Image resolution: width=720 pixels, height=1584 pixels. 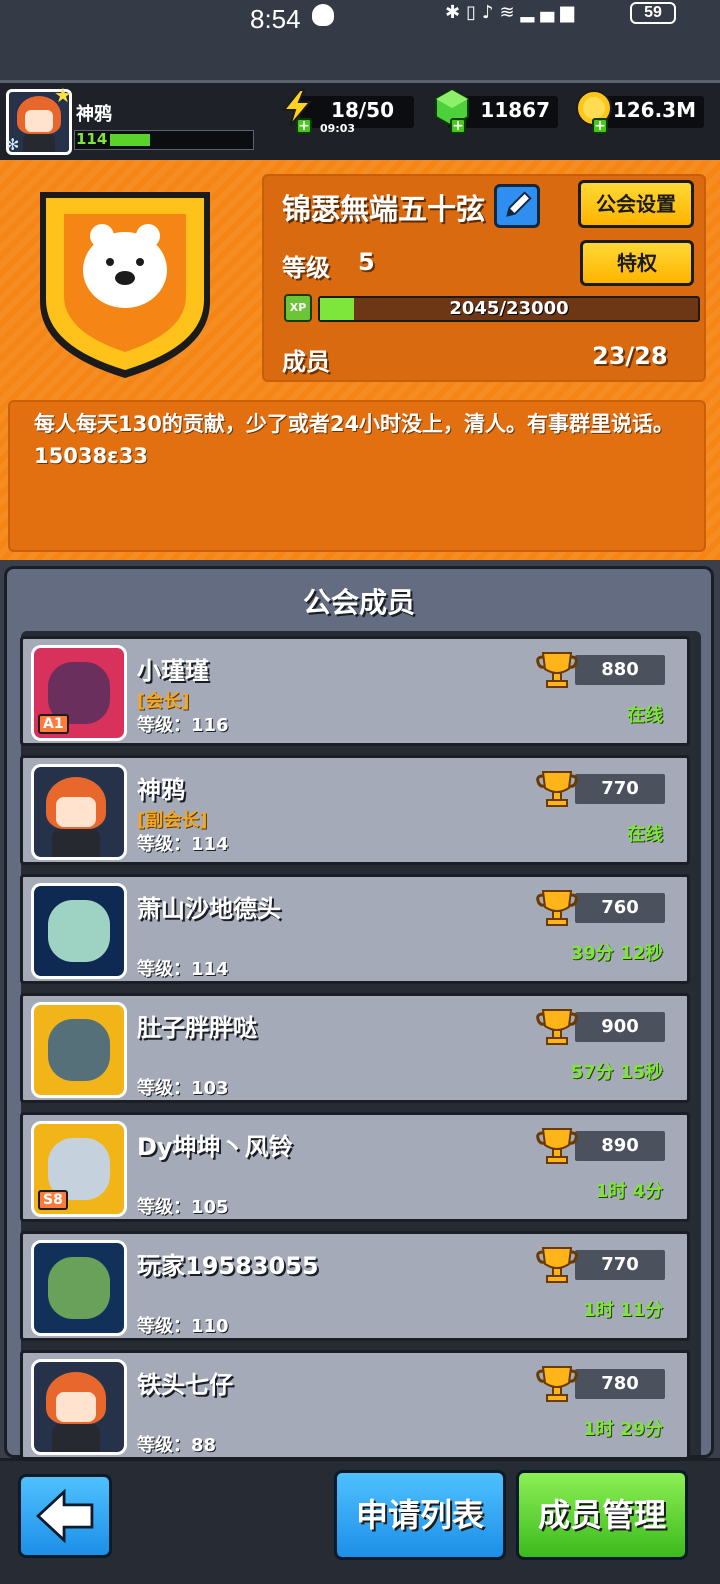 I want to click on energy-value: 18/50, so click(x=362, y=110).